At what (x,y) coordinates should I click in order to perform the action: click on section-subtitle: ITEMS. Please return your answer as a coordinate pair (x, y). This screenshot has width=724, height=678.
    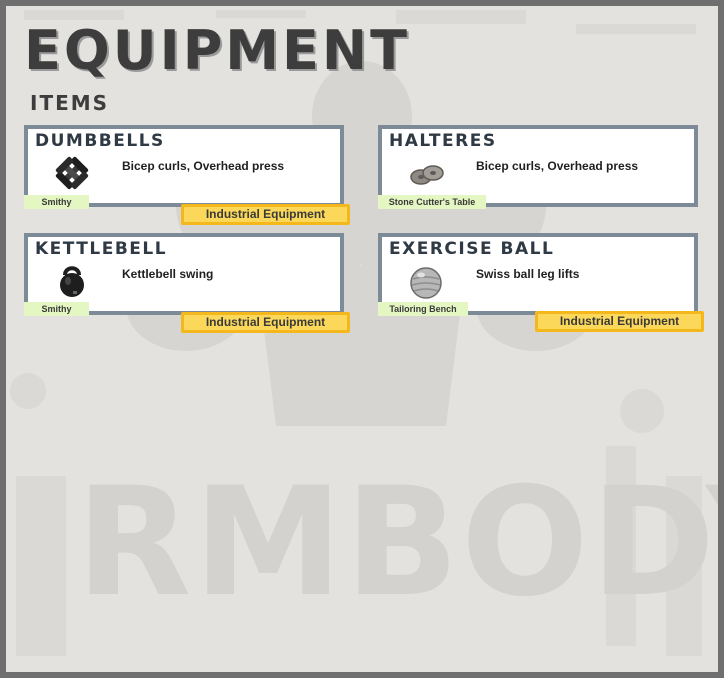
    Looking at the image, I should click on (70, 103).